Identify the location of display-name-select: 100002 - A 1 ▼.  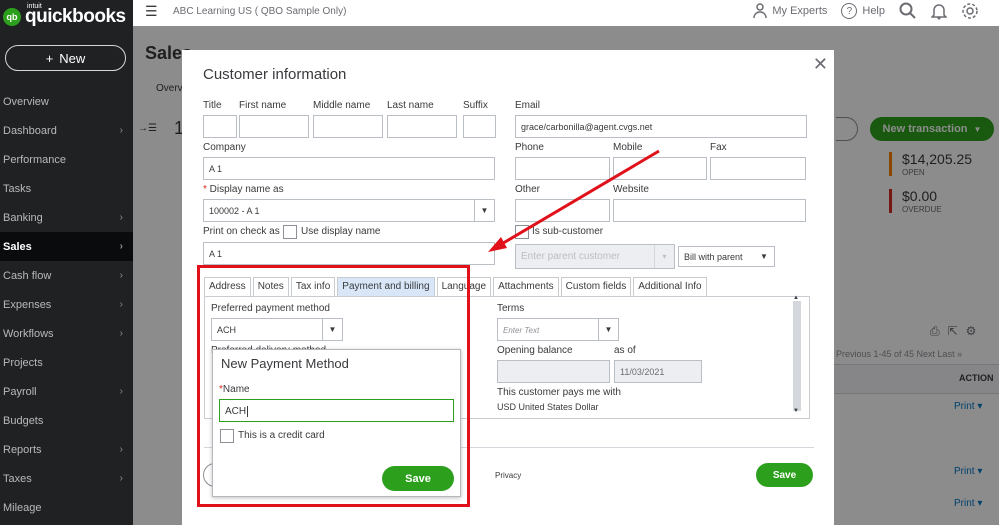
(349, 210).